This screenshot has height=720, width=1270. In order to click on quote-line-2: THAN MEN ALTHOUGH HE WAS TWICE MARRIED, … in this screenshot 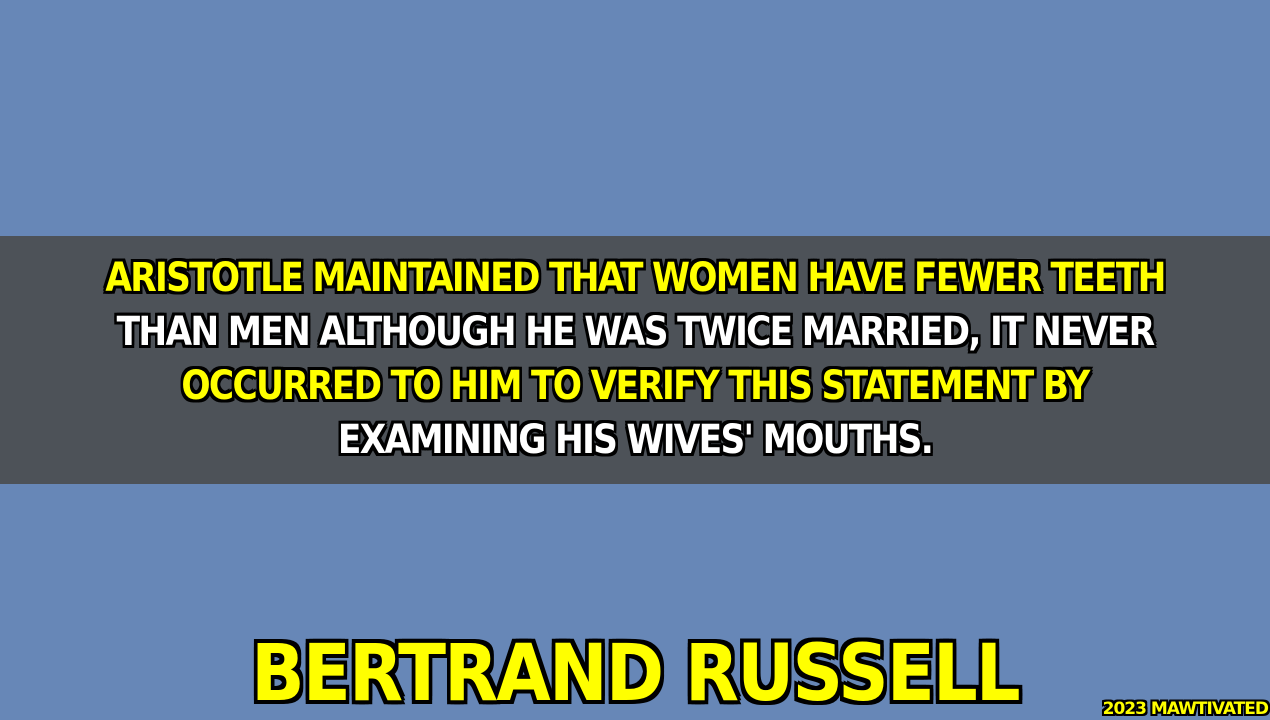, I will do `click(635, 332)`.